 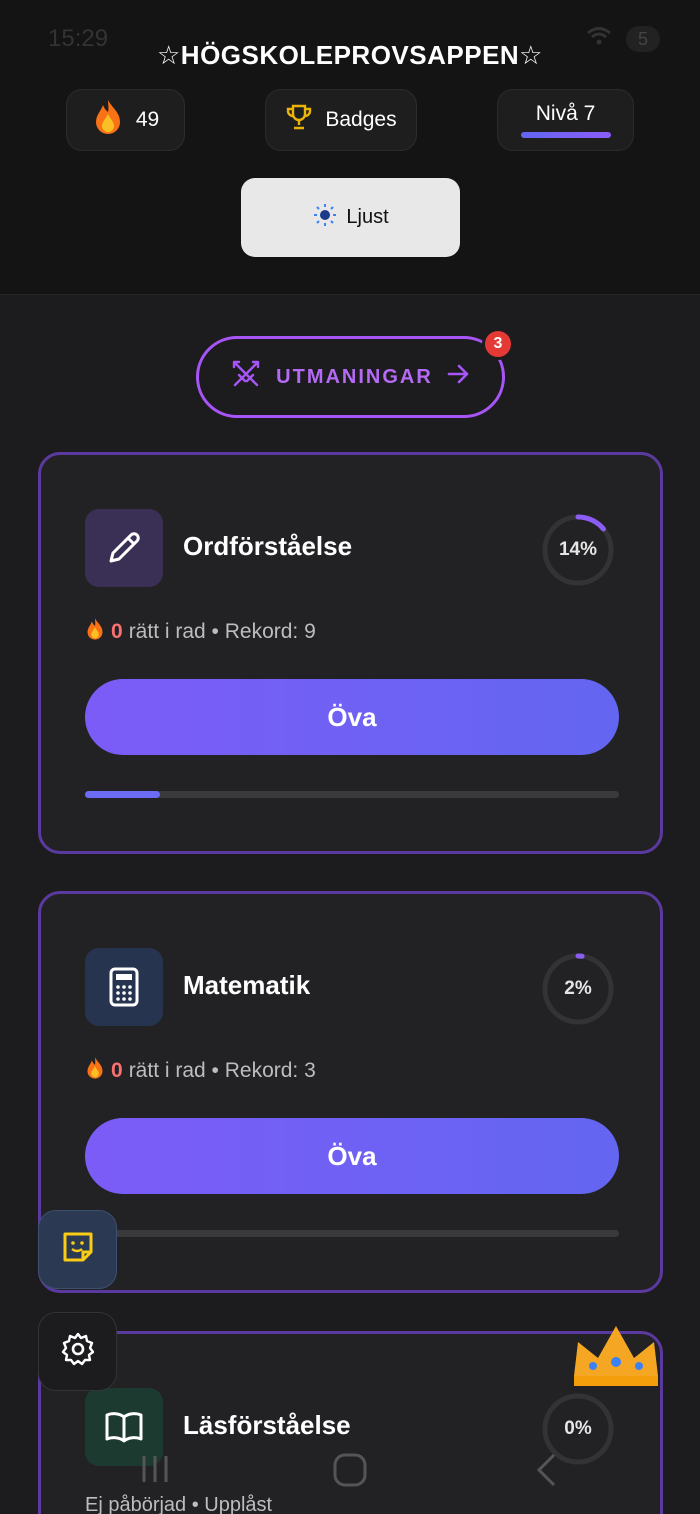 I want to click on streak-pill: 49, so click(x=125, y=120).